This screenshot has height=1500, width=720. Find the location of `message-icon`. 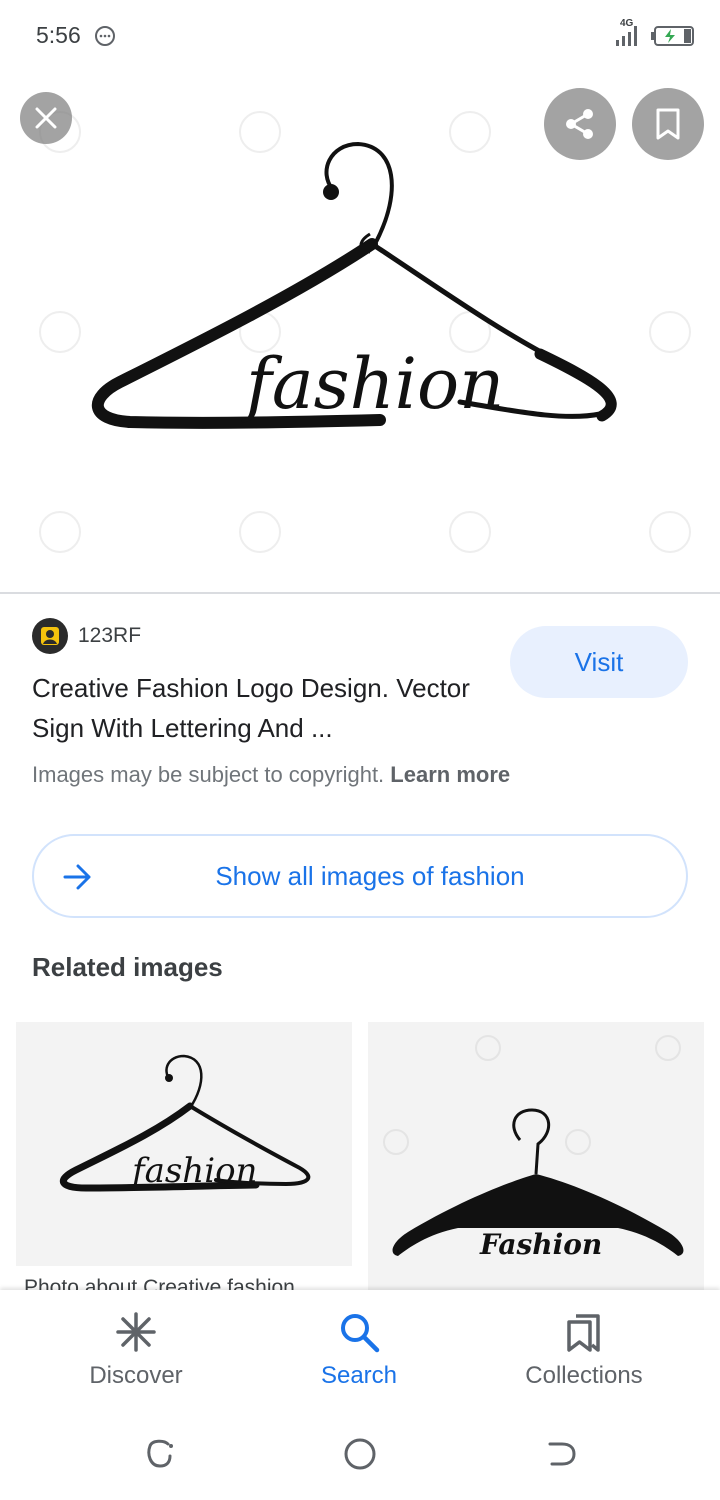

message-icon is located at coordinates (105, 36).